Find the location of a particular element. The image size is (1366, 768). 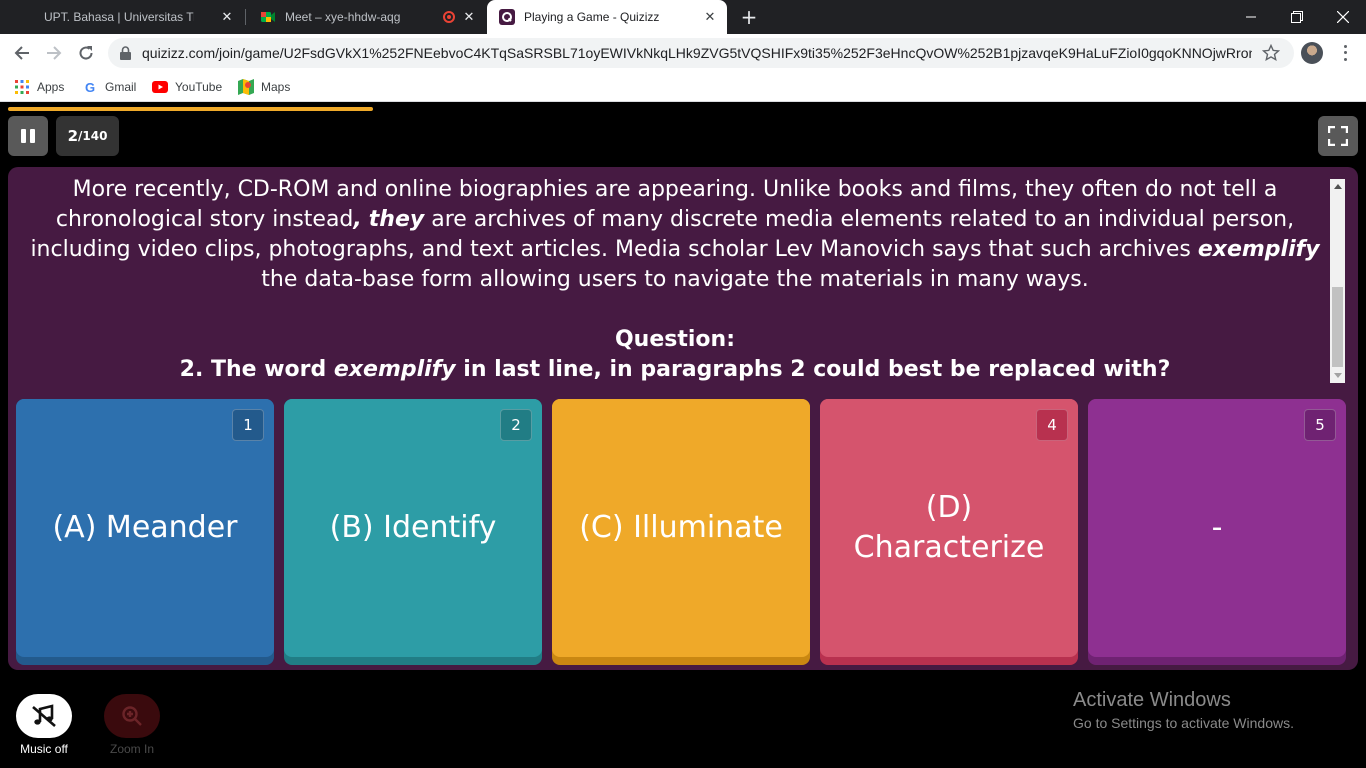

bookmark-youtube: YouTube is located at coordinates (187, 87).